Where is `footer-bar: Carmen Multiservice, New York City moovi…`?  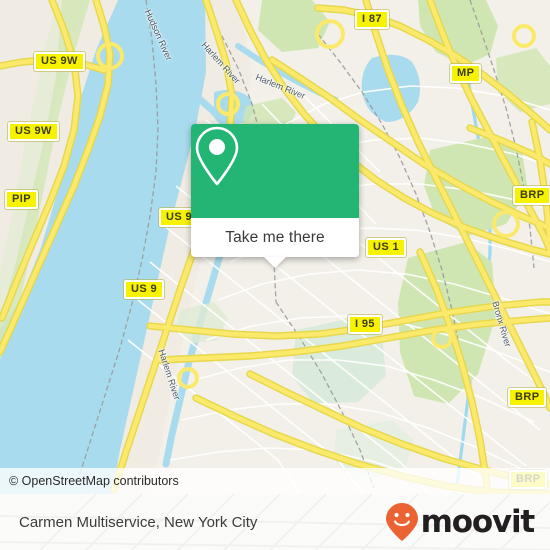 footer-bar: Carmen Multiservice, New York City moovi… is located at coordinates (275, 522).